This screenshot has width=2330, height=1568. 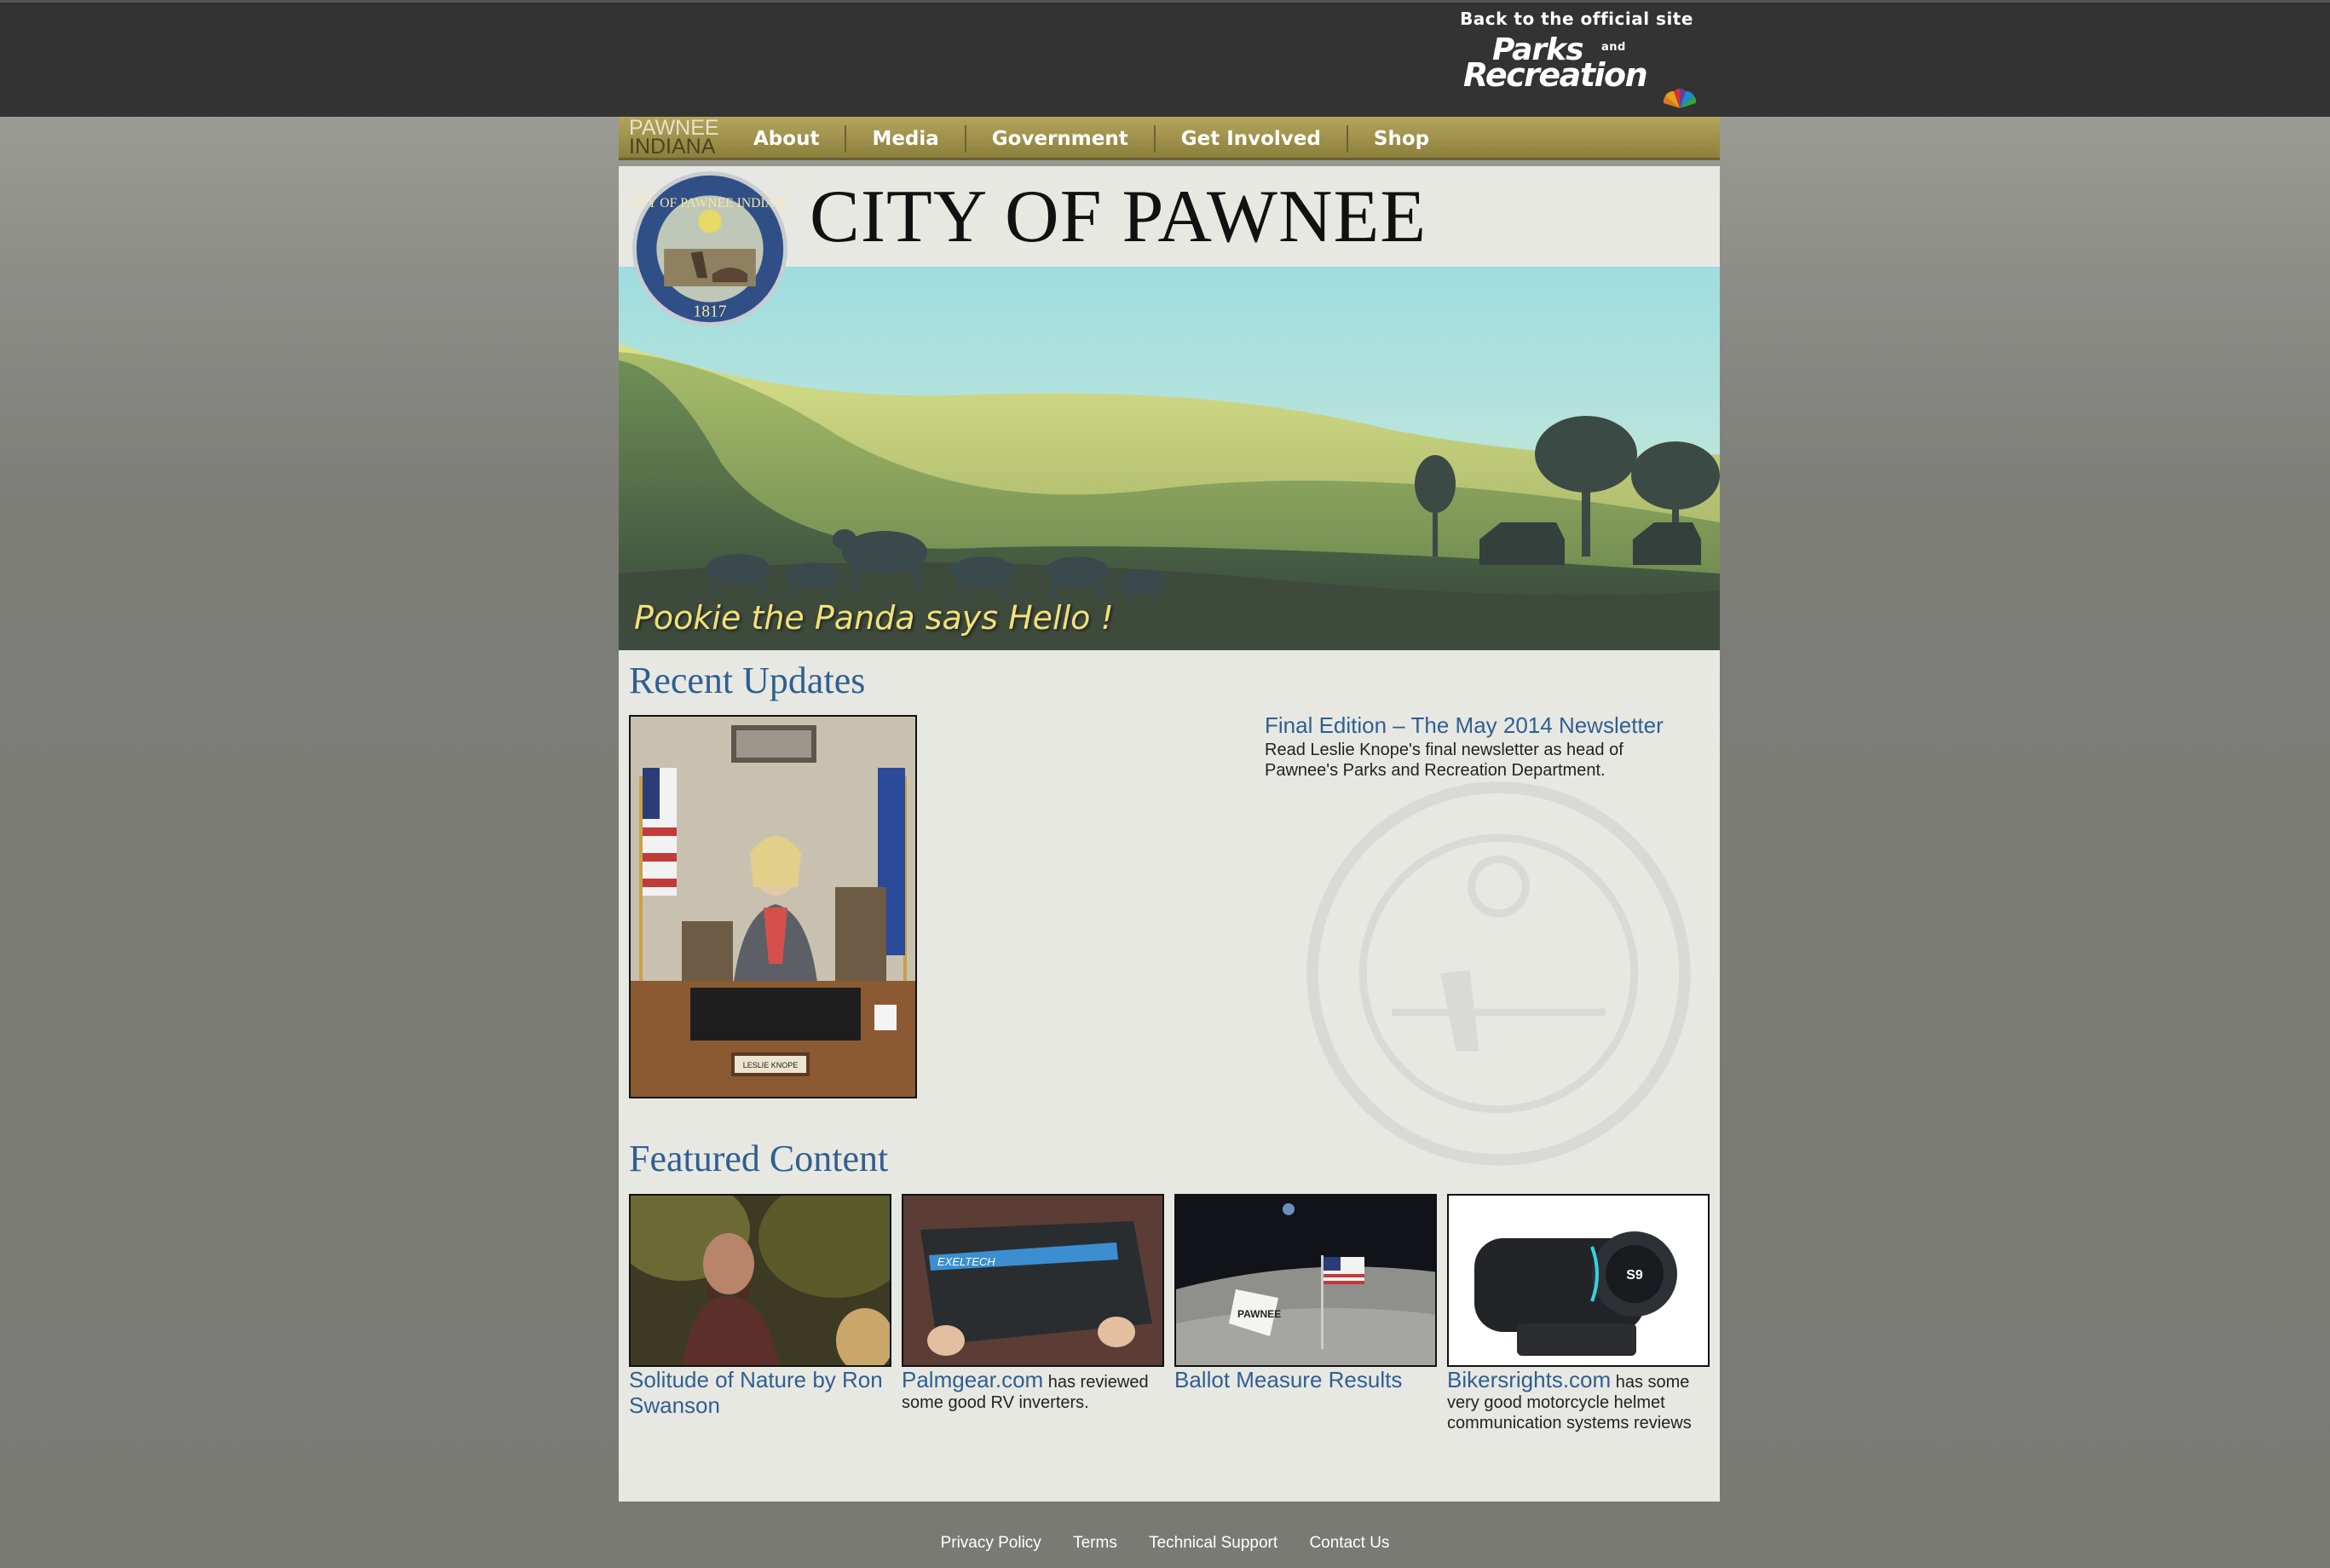 What do you see at coordinates (1555, 75) in the screenshot?
I see `logo-word-recreation: Recreation` at bounding box center [1555, 75].